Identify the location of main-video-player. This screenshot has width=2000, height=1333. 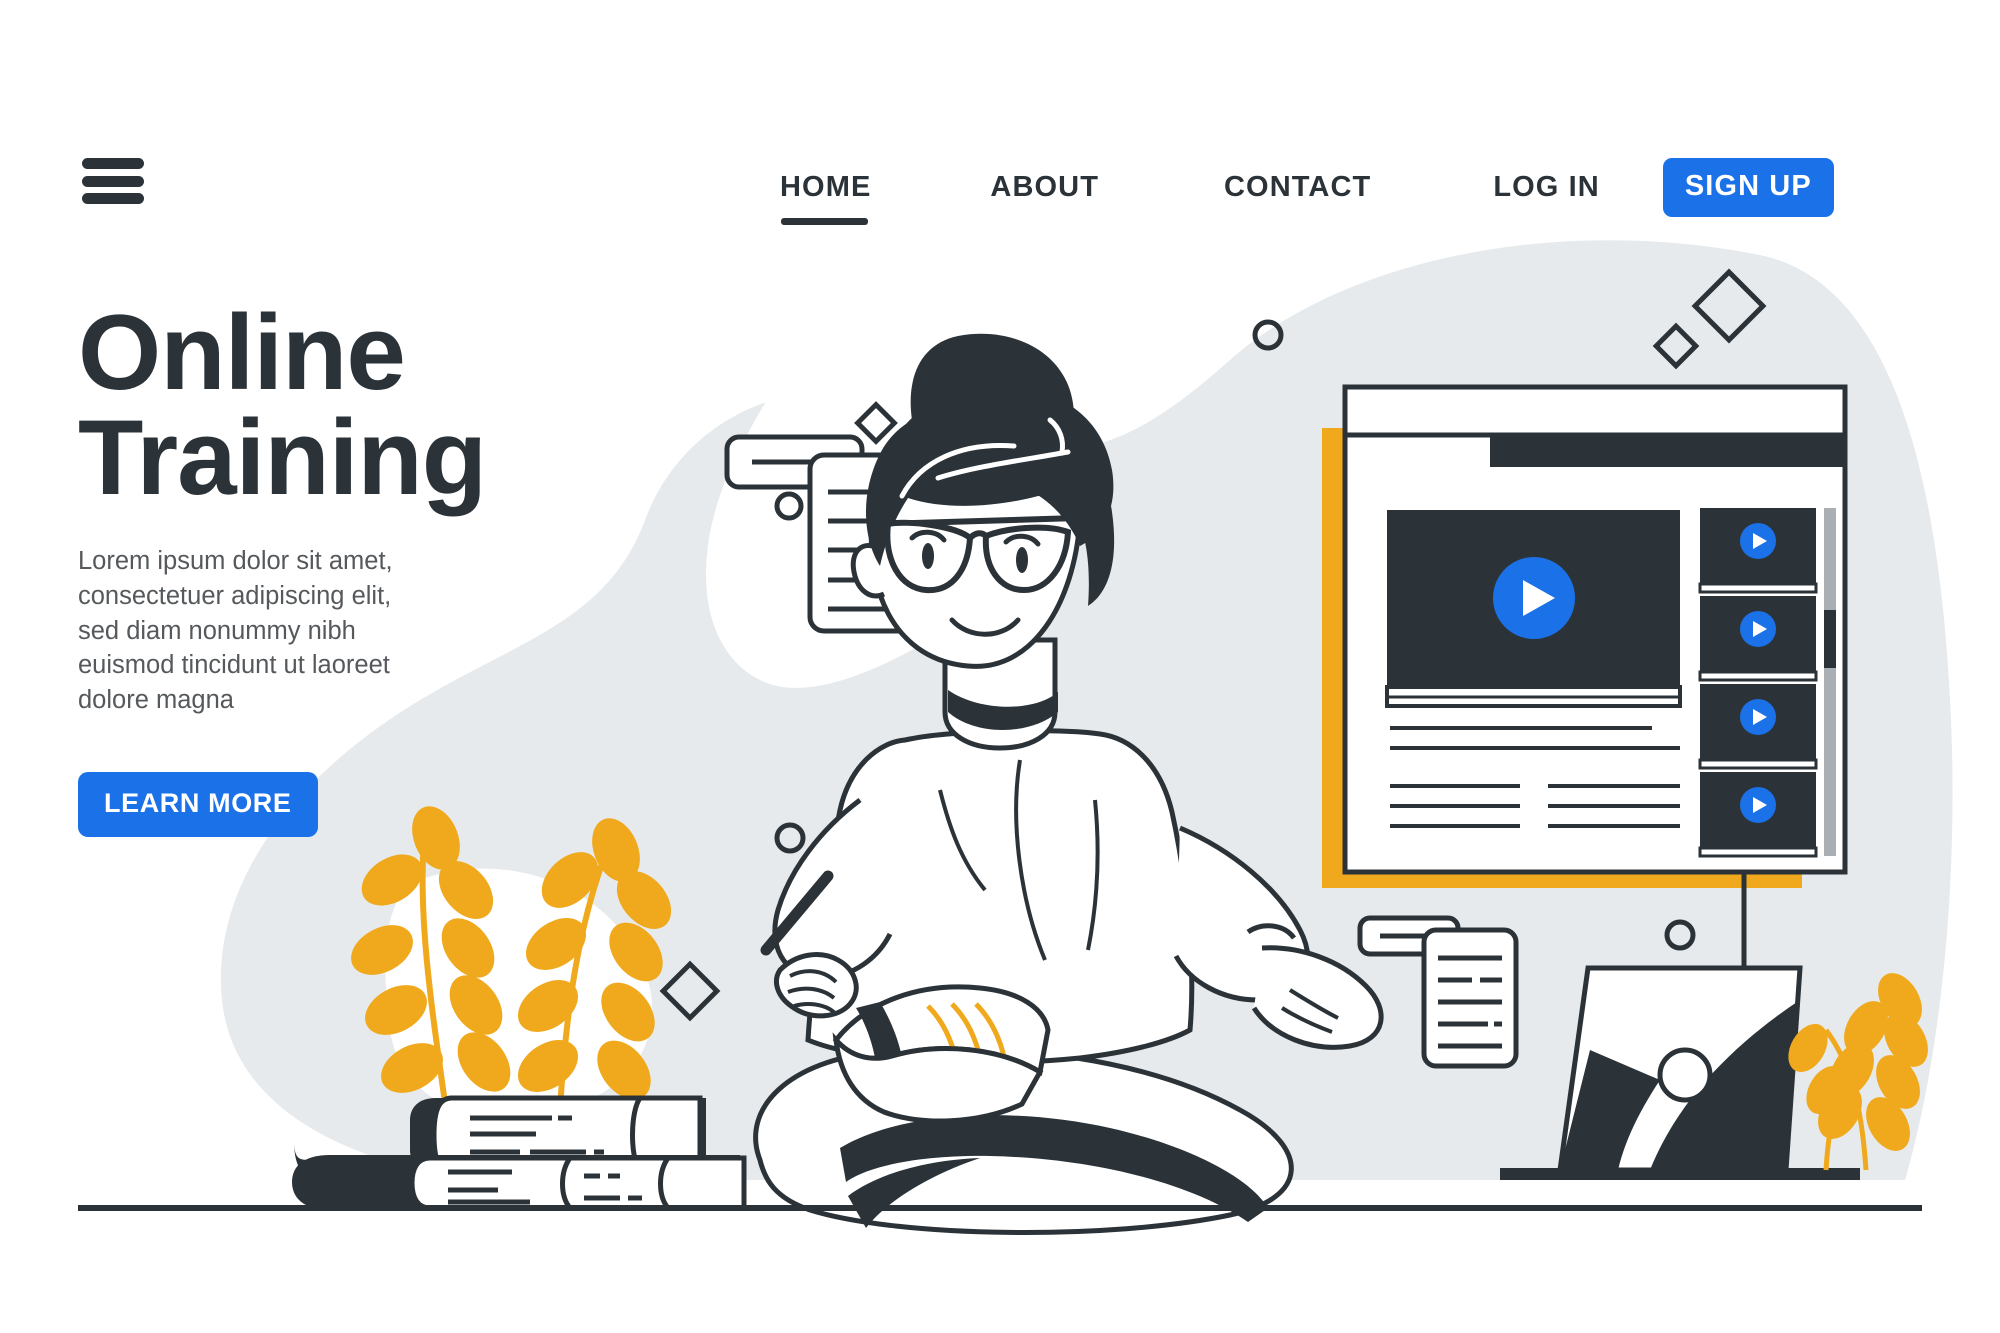
(1533, 609).